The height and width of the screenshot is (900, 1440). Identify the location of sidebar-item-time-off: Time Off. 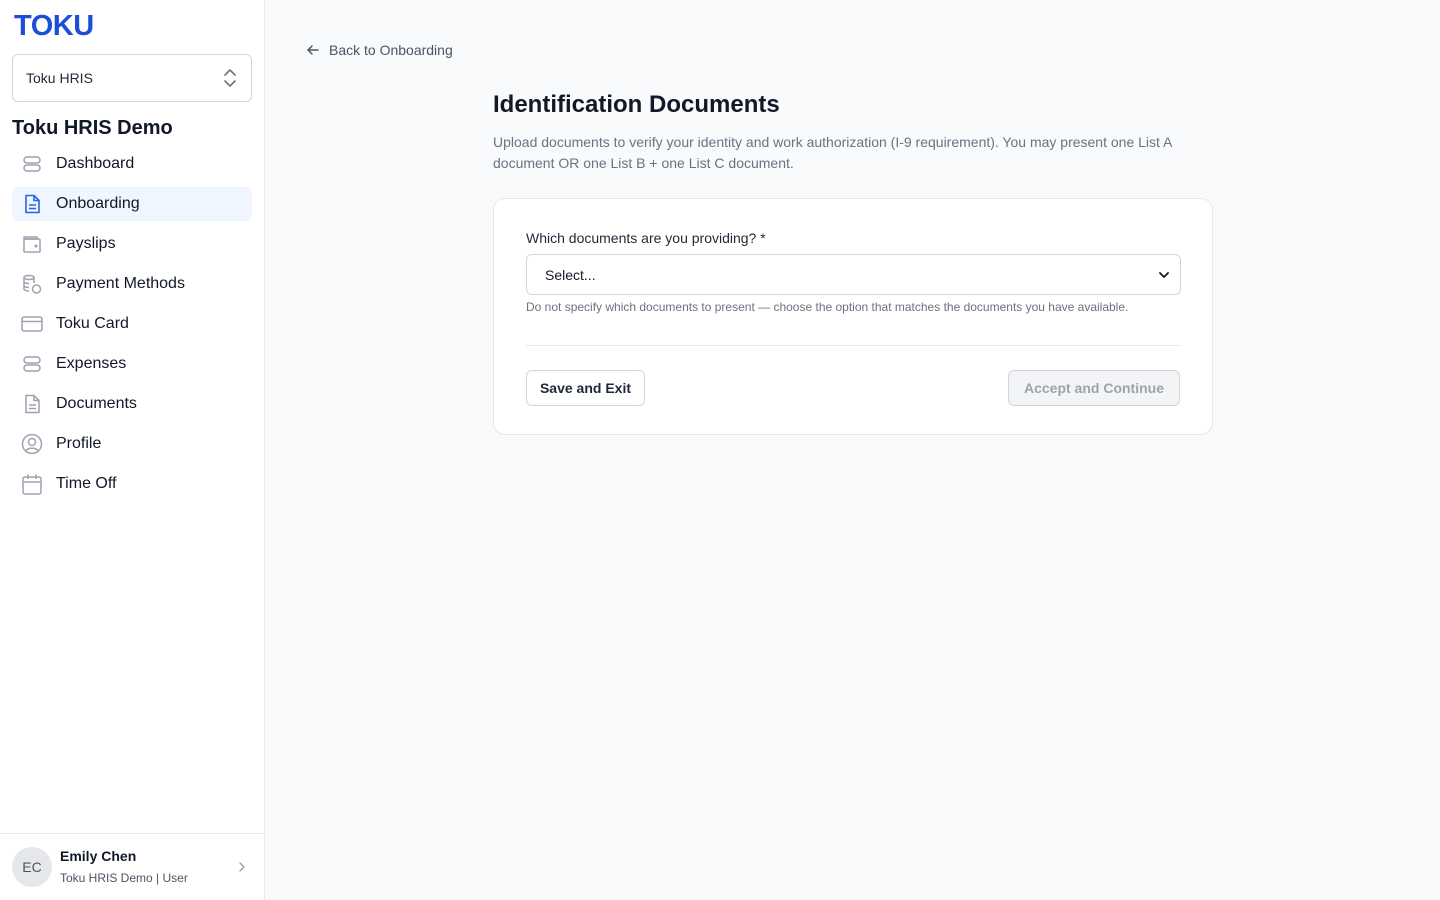
(132, 484).